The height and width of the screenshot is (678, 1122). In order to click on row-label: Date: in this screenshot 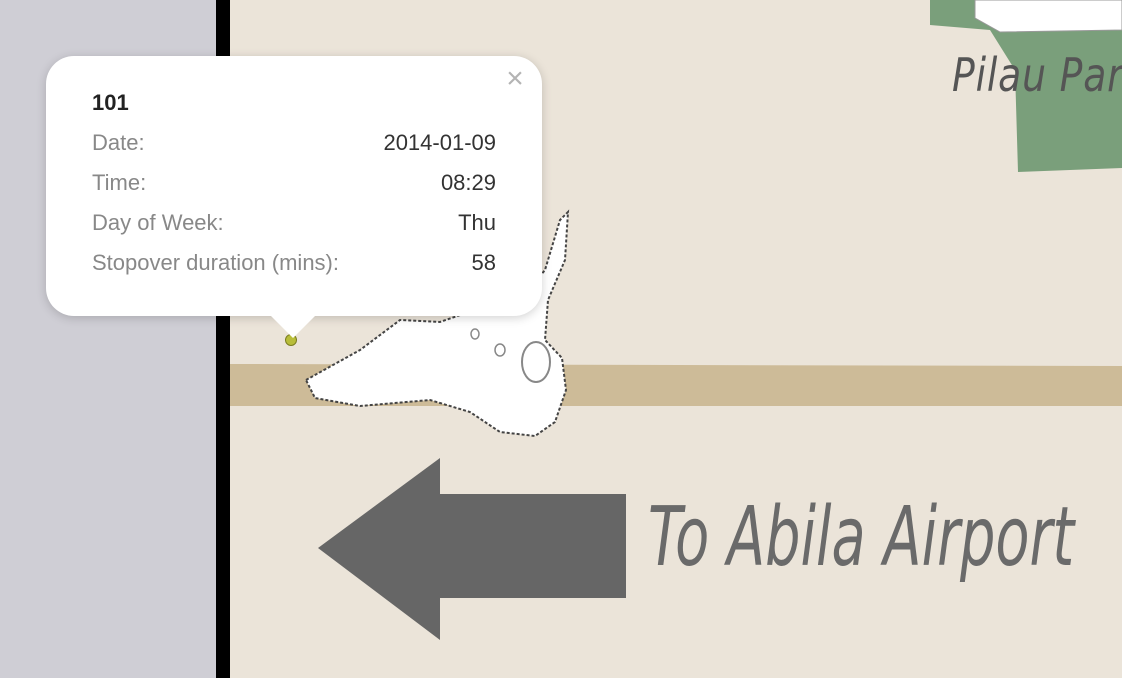, I will do `click(118, 142)`.